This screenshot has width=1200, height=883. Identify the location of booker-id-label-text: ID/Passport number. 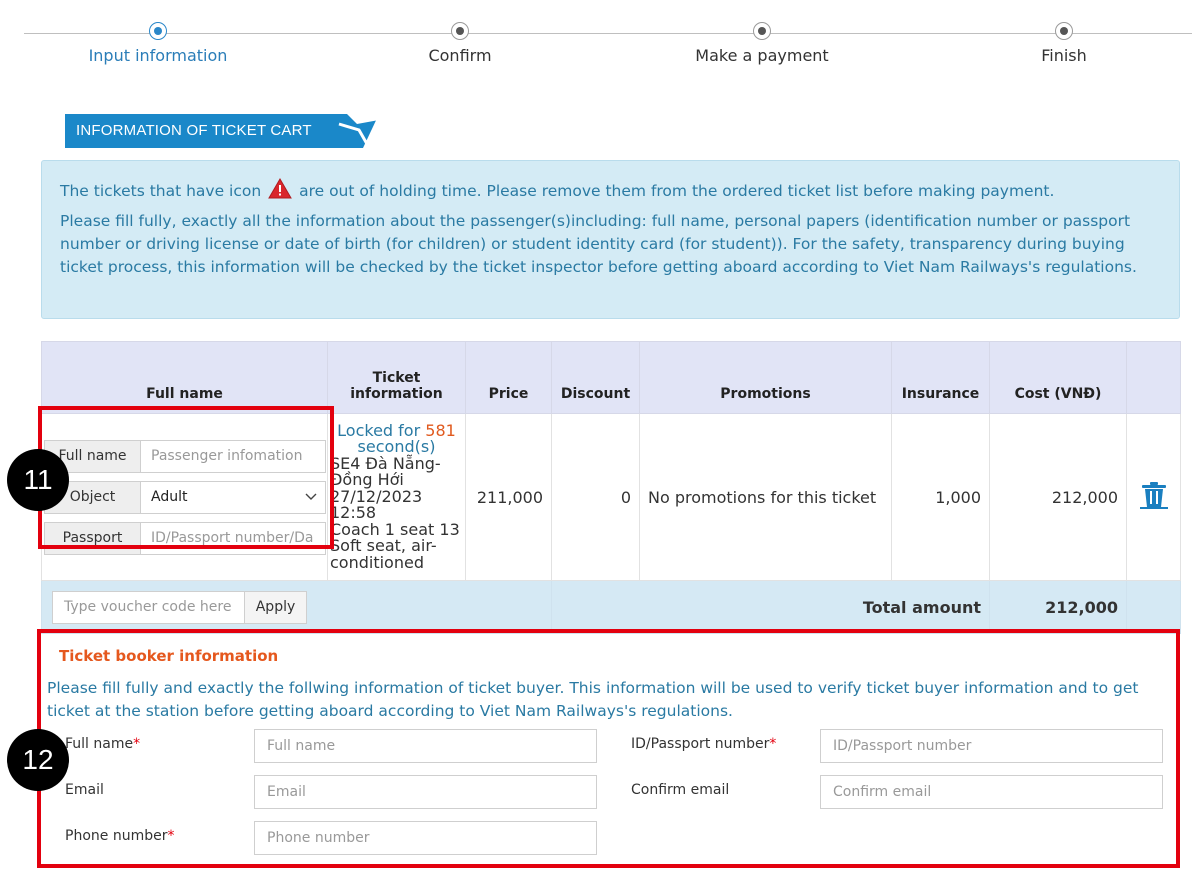
(700, 744).